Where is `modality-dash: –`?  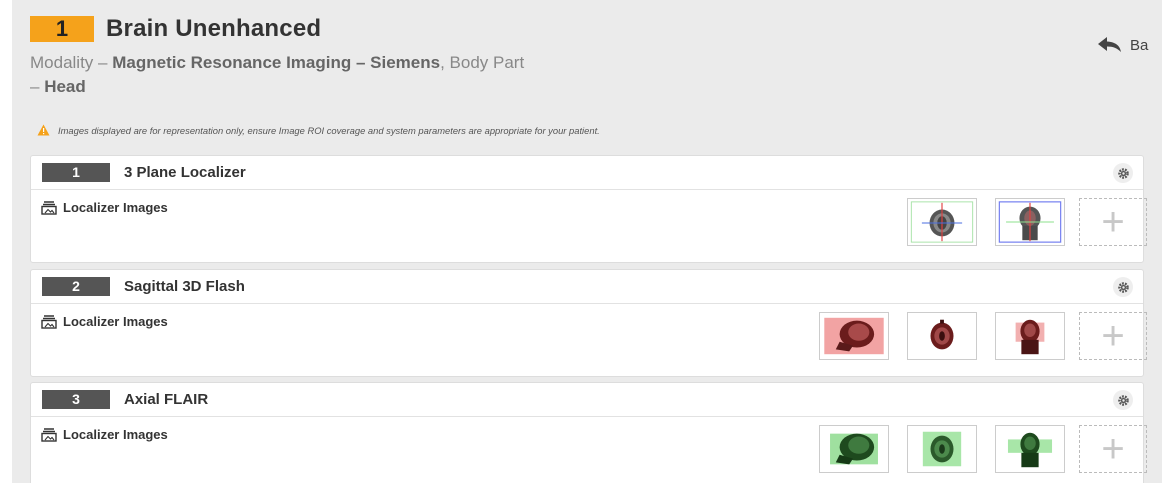 modality-dash: – is located at coordinates (103, 62).